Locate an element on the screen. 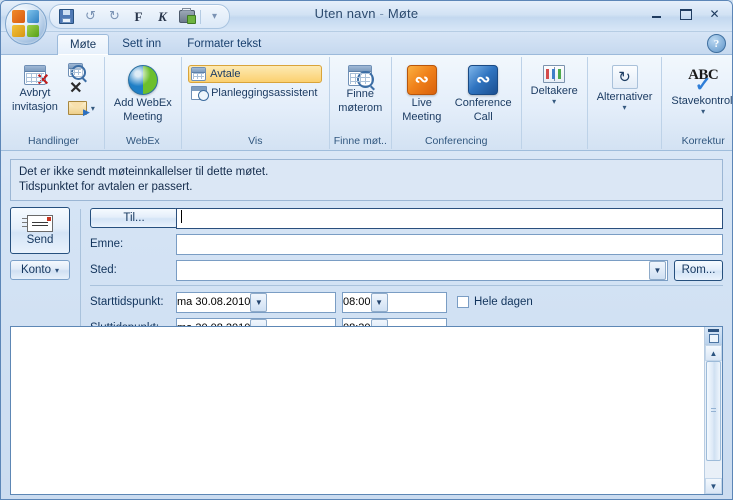 The image size is (733, 500). start-time-dropdown-icon: ▼ is located at coordinates (379, 302).